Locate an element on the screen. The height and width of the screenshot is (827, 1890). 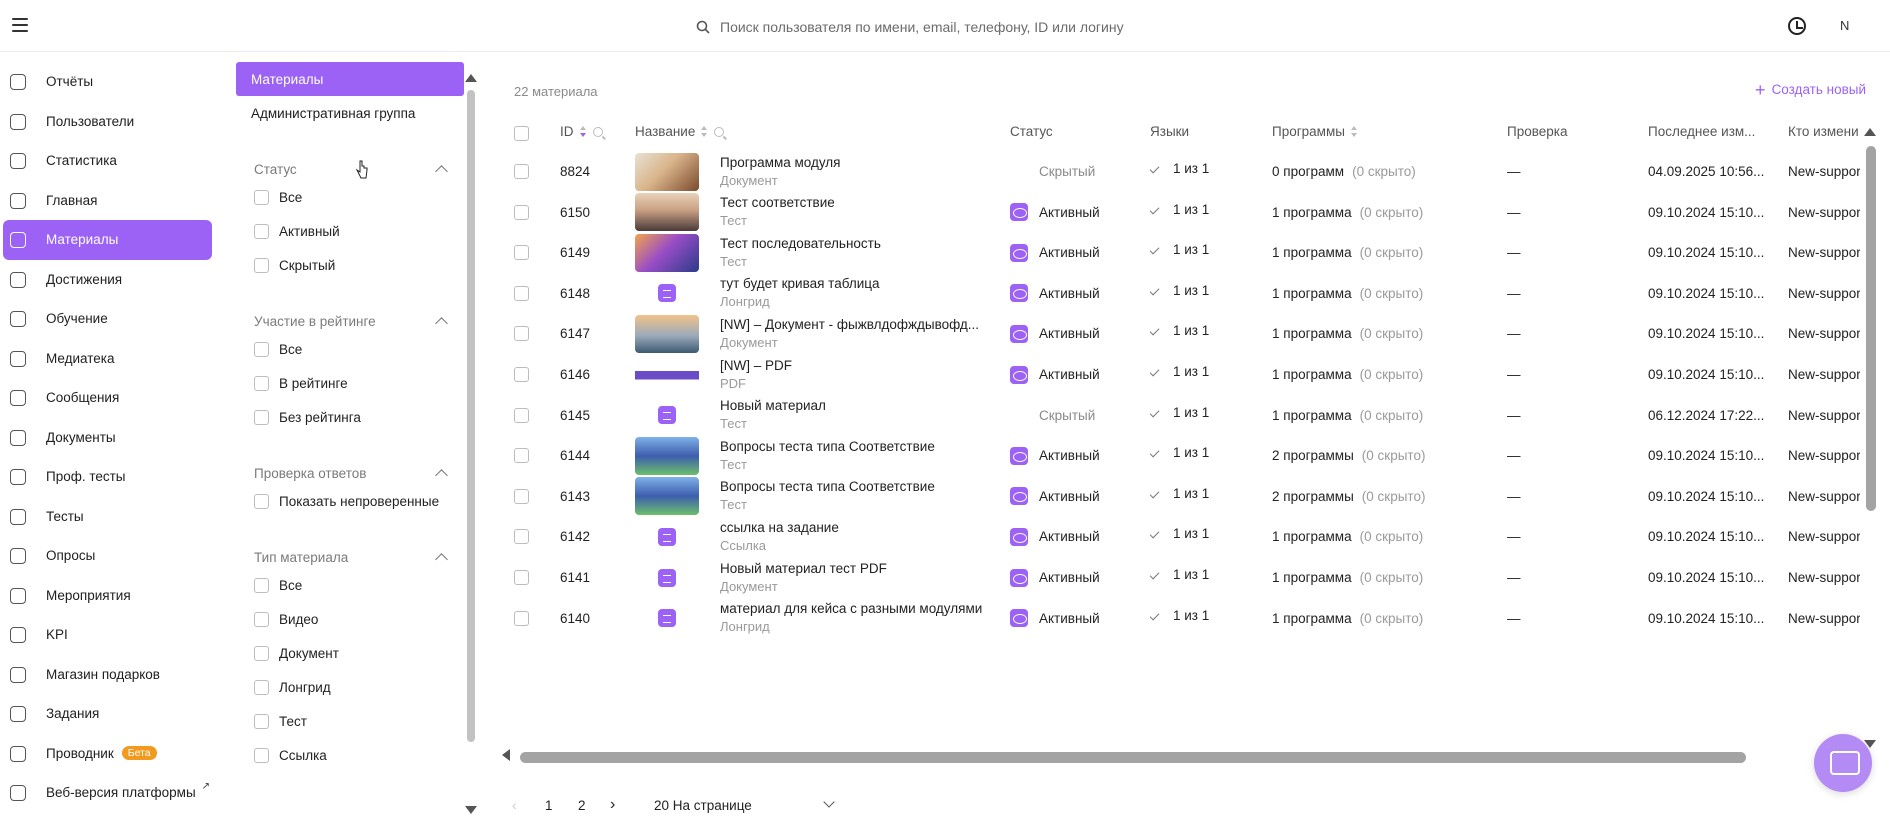
sidebar-item-6: Обучение is located at coordinates (110, 319).